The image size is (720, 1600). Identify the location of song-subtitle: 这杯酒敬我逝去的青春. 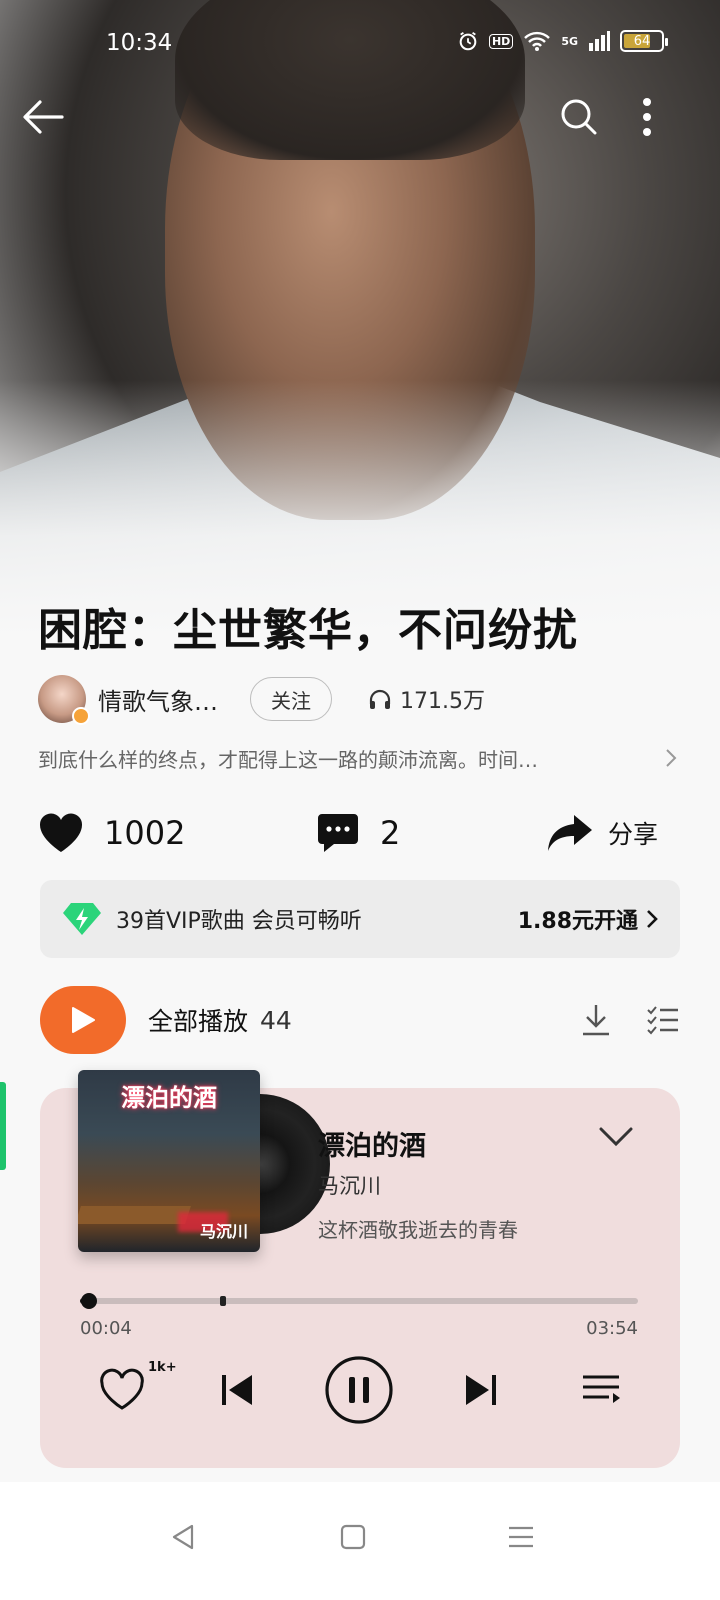
(418, 1230).